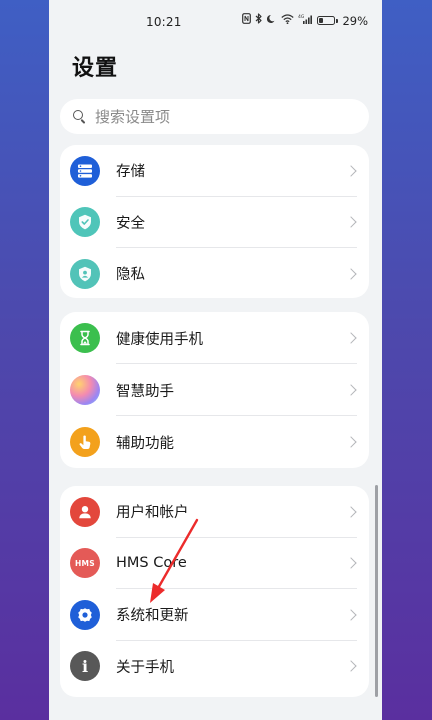  I want to click on settings-item-label: 系统和更新, so click(152, 616).